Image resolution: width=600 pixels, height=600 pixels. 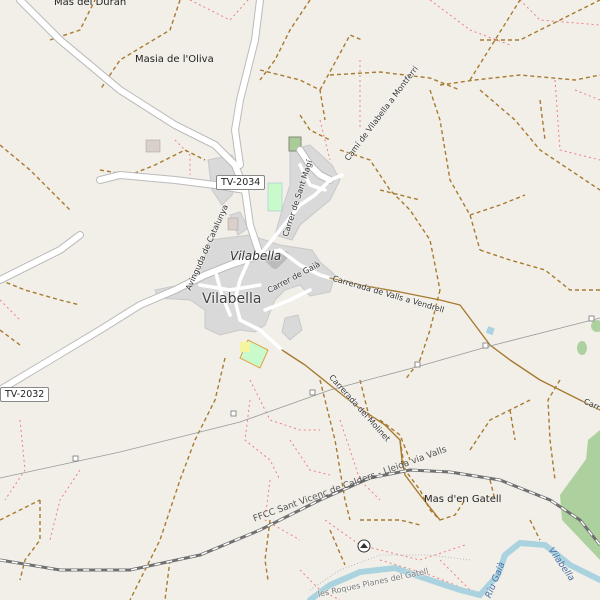 What do you see at coordinates (241, 182) in the screenshot?
I see `road-shield-tv2034: TV-2034` at bounding box center [241, 182].